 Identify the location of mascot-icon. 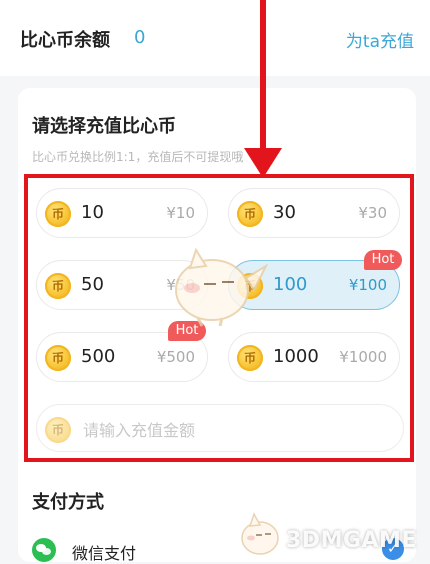
(222, 287).